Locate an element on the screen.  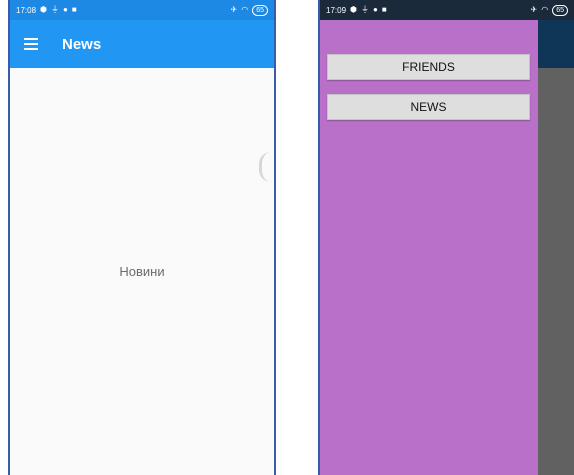
status-bar: 17:09 ⬢ ⏚ ● ■ ✈ ◠ 65 is located at coordinates (447, 10).